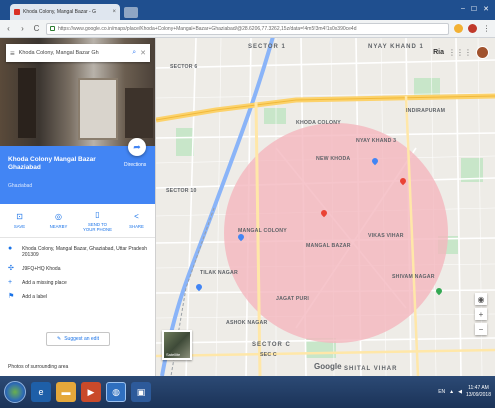 This screenshot has width=495, height=408. I want to click on google-maps-favicon, so click(17, 12).